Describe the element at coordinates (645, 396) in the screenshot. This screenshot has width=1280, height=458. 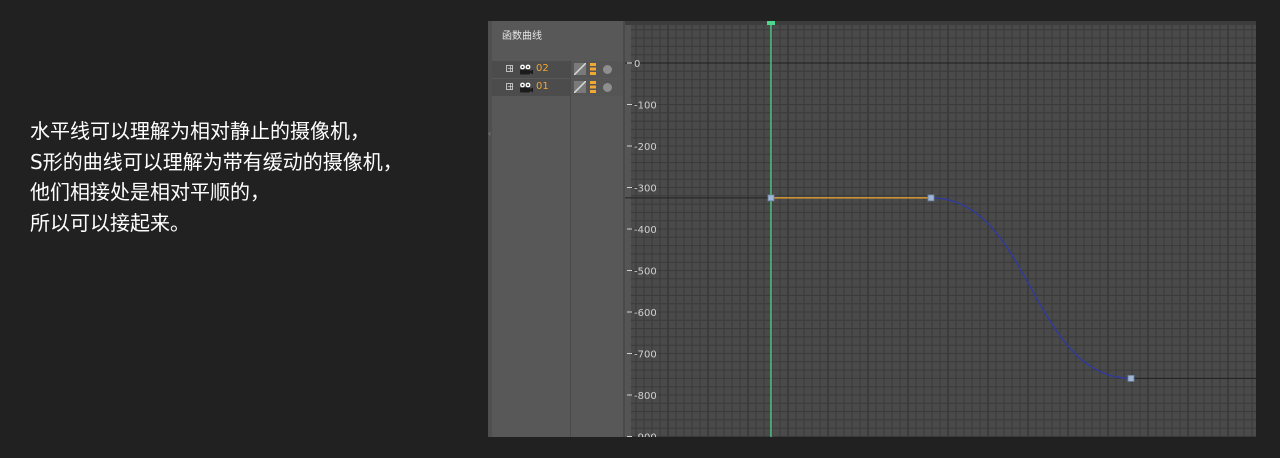
I see `y-tick-label: -800` at that location.